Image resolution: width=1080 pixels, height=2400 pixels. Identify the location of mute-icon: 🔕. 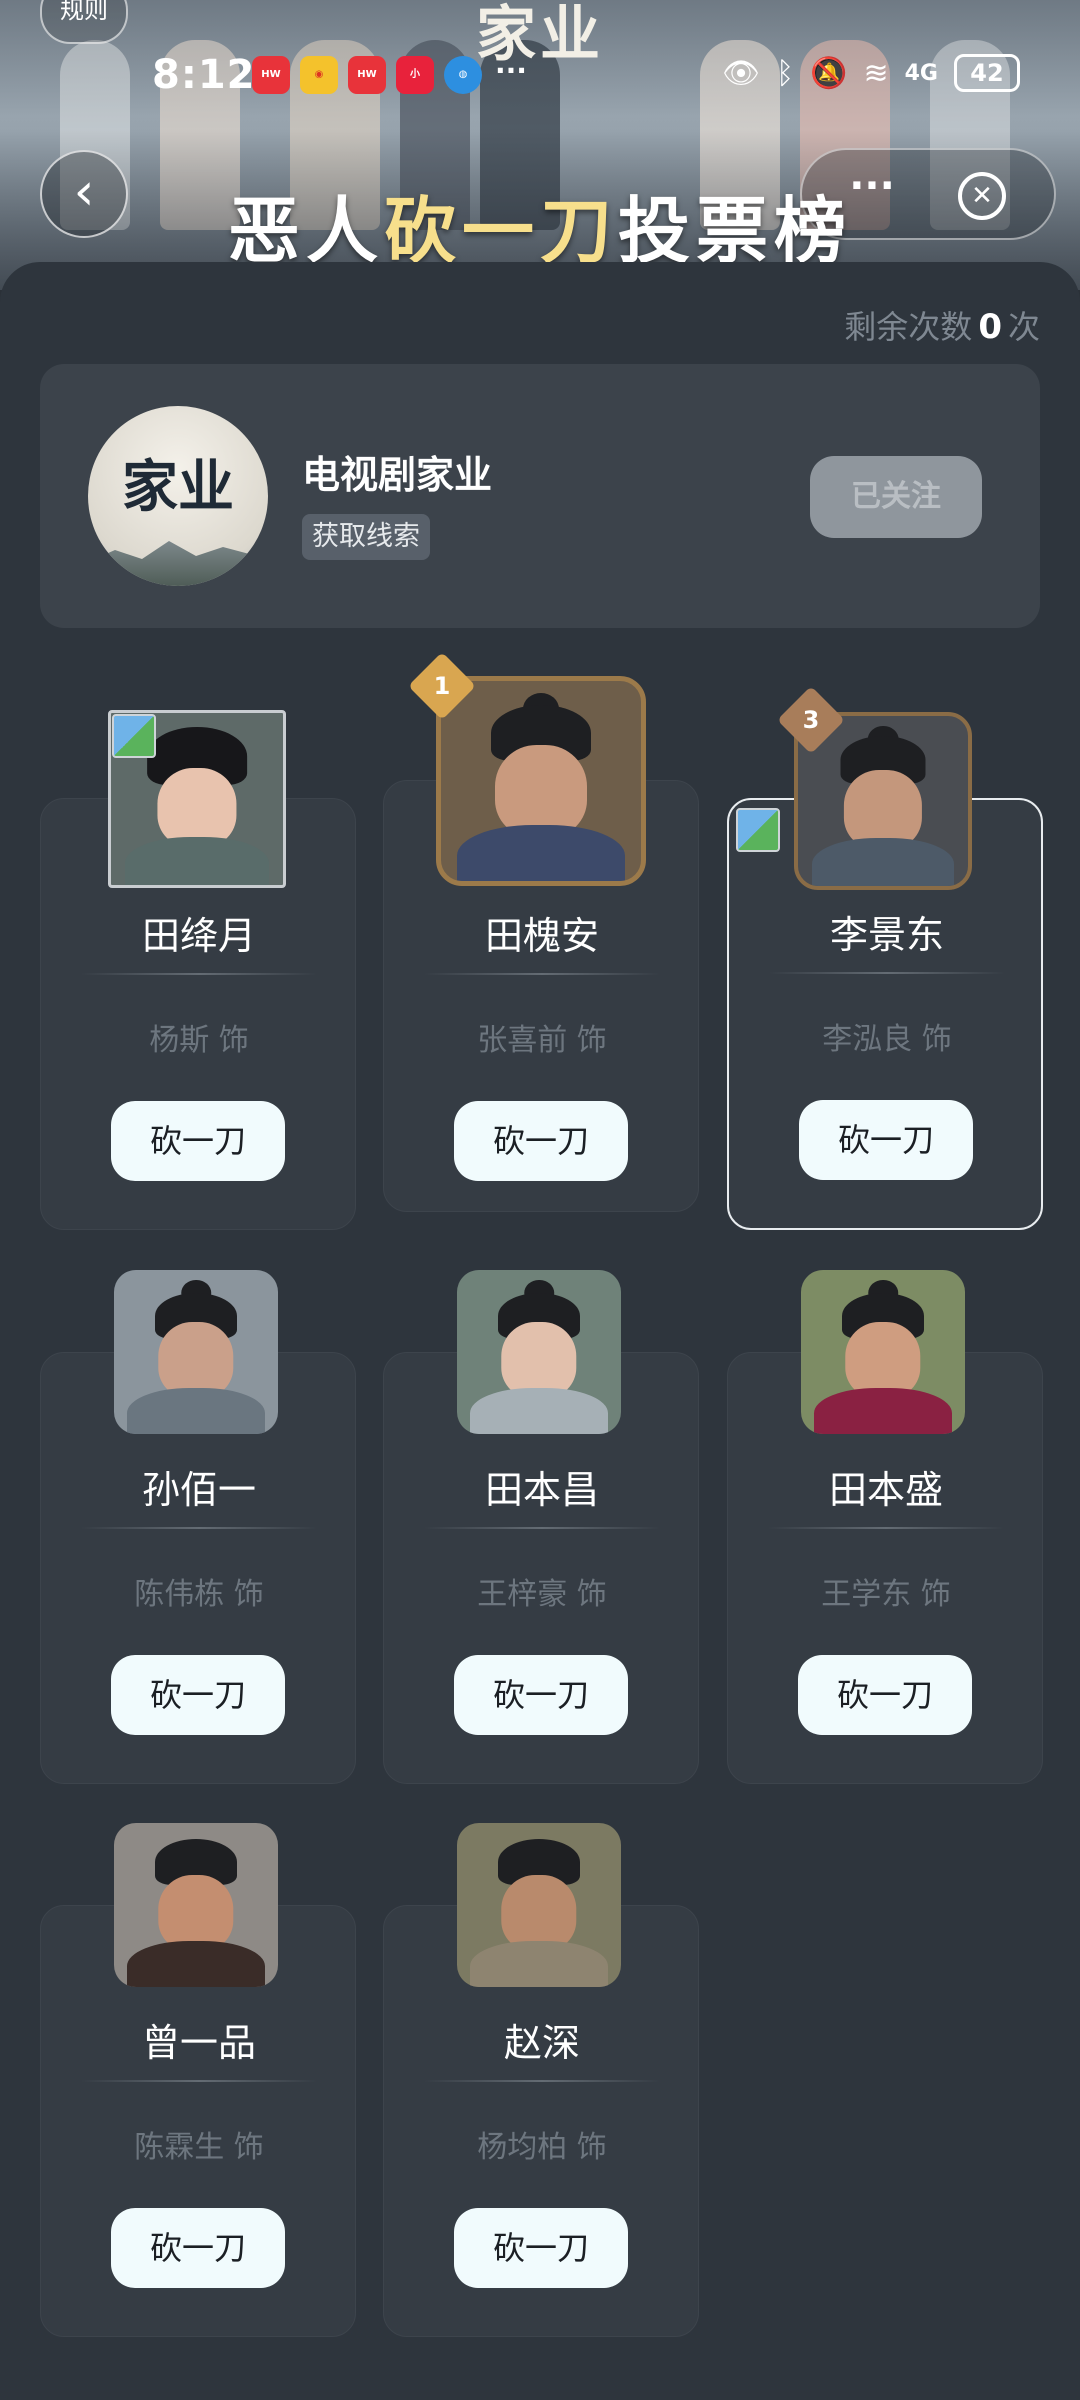
(829, 73).